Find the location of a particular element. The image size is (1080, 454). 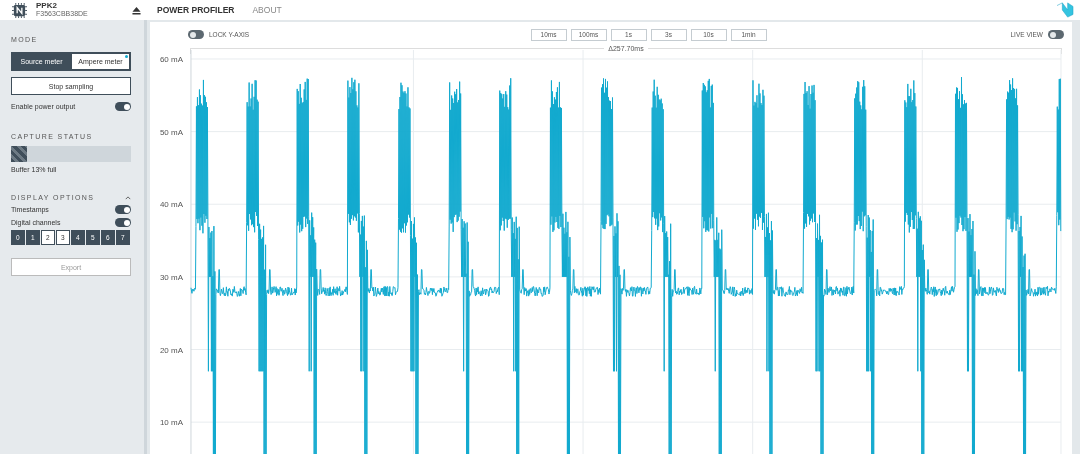

axis-label: 50 mA is located at coordinates (171, 132).